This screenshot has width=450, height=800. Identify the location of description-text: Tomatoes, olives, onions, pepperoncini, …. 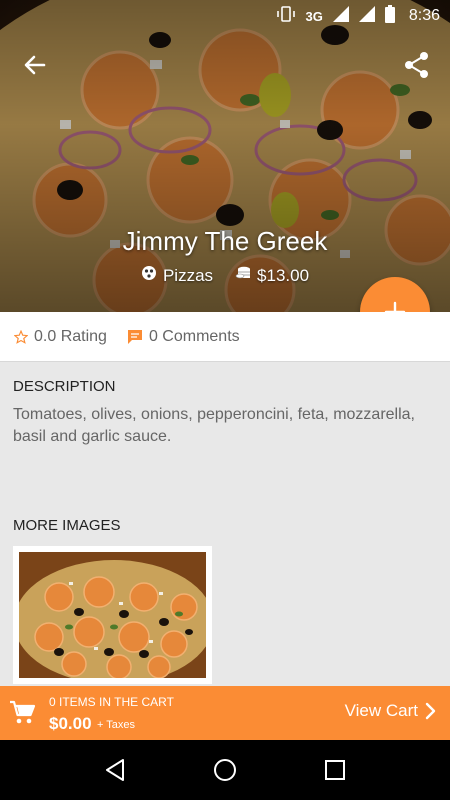
(214, 425).